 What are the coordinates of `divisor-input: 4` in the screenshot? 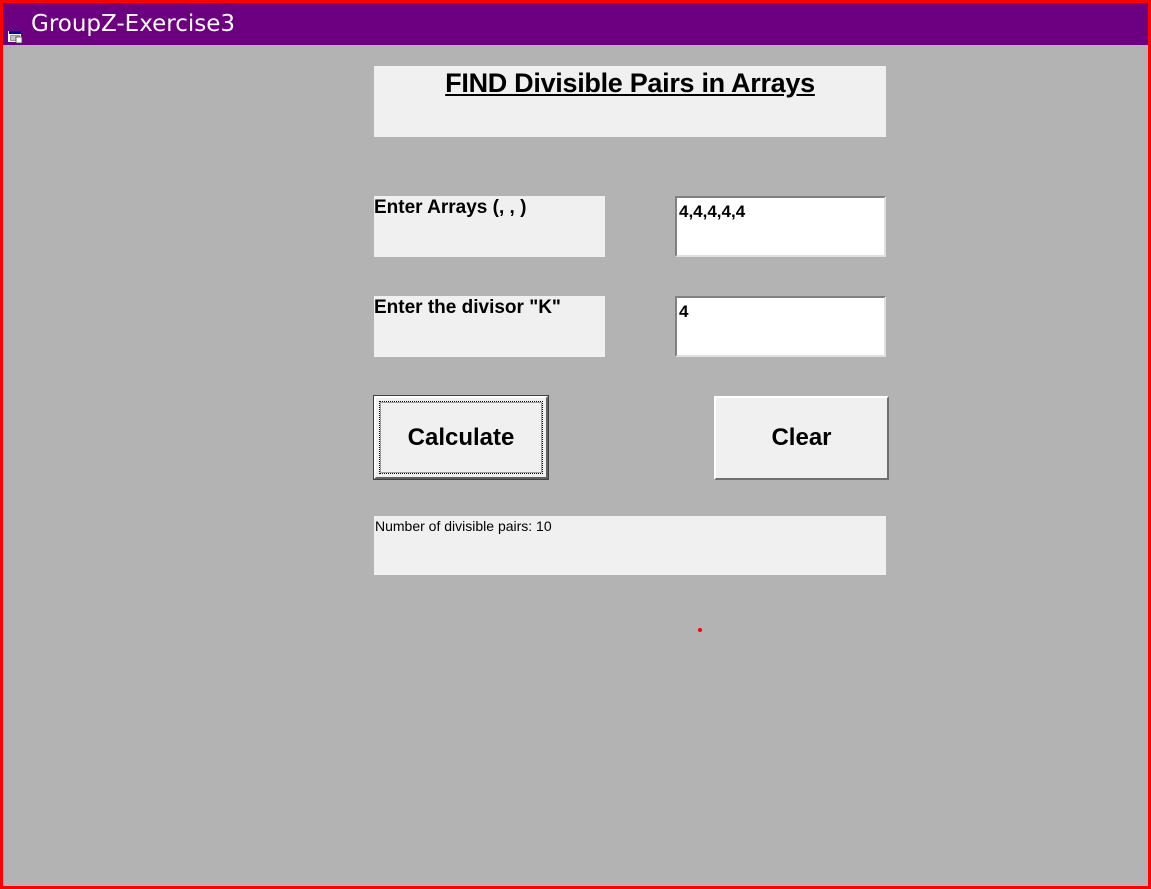 It's located at (780, 326).